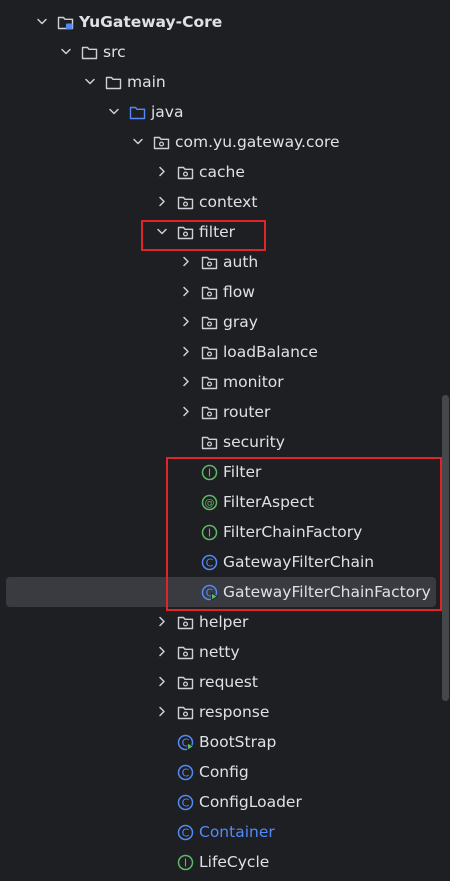  Describe the element at coordinates (225, 232) in the screenshot. I see `tree-row-filter: filter` at that location.